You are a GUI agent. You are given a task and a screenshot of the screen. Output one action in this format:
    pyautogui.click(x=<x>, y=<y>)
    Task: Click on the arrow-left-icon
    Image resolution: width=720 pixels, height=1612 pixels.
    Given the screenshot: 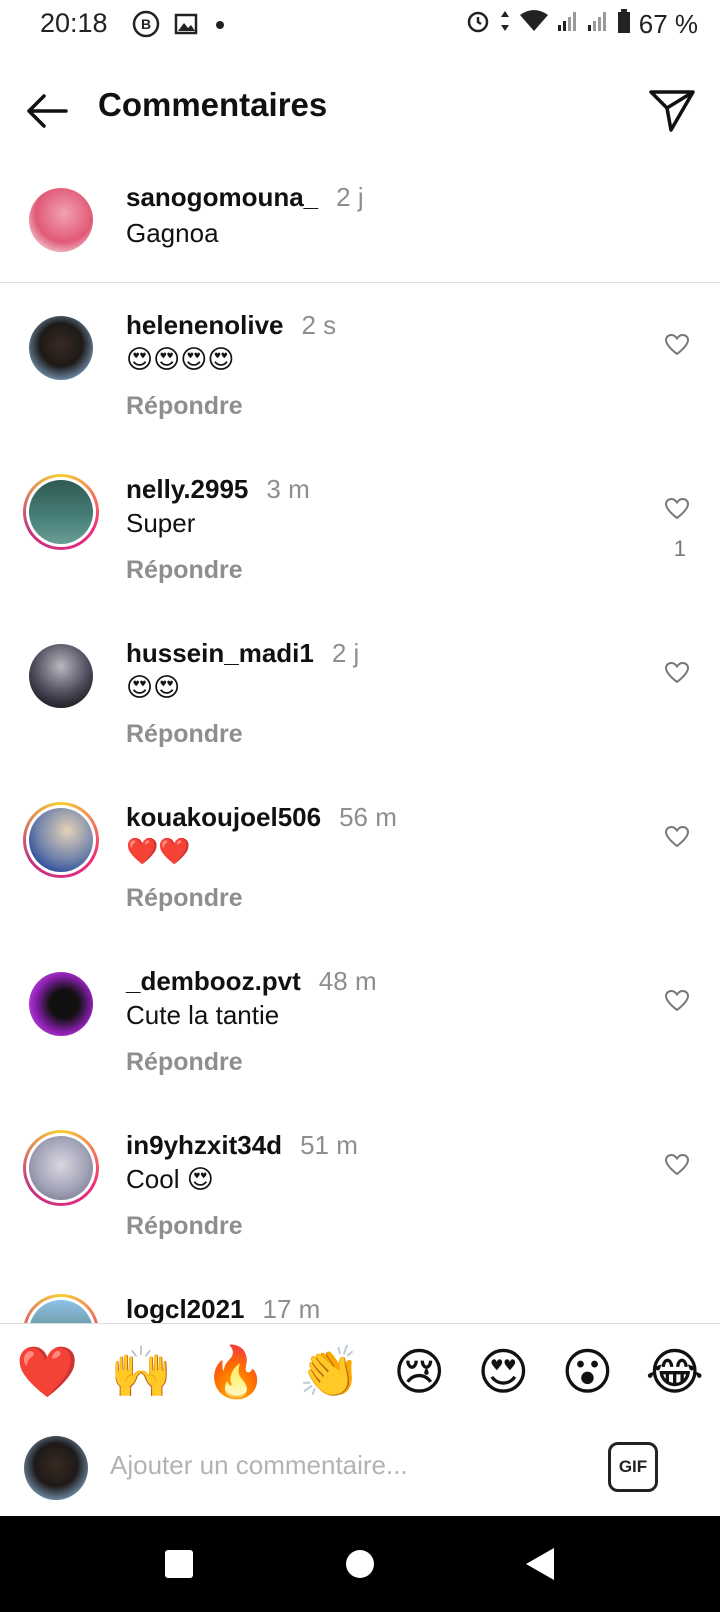 What is the action you would take?
    pyautogui.click(x=49, y=118)
    